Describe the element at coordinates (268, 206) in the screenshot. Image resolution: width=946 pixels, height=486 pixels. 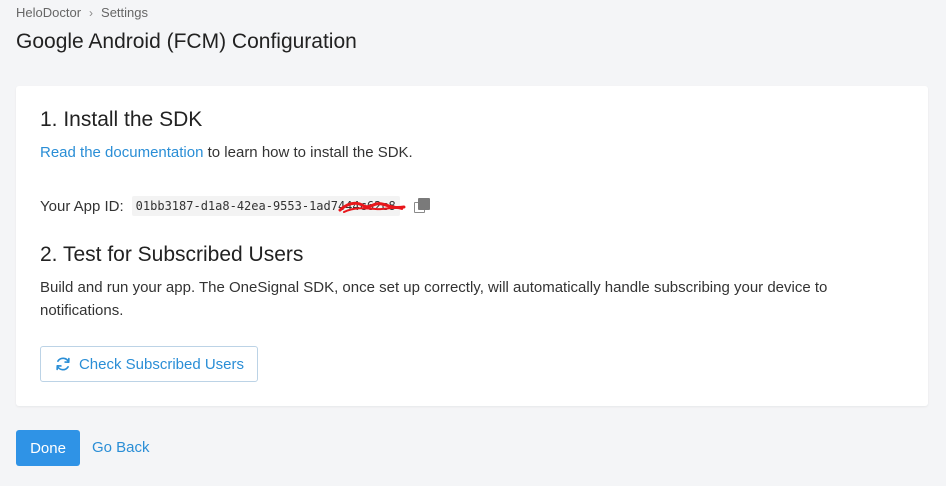
I see `app-id-value: 01bb3187-d1a8-42ea-9553-1ad7444c62c8` at that location.